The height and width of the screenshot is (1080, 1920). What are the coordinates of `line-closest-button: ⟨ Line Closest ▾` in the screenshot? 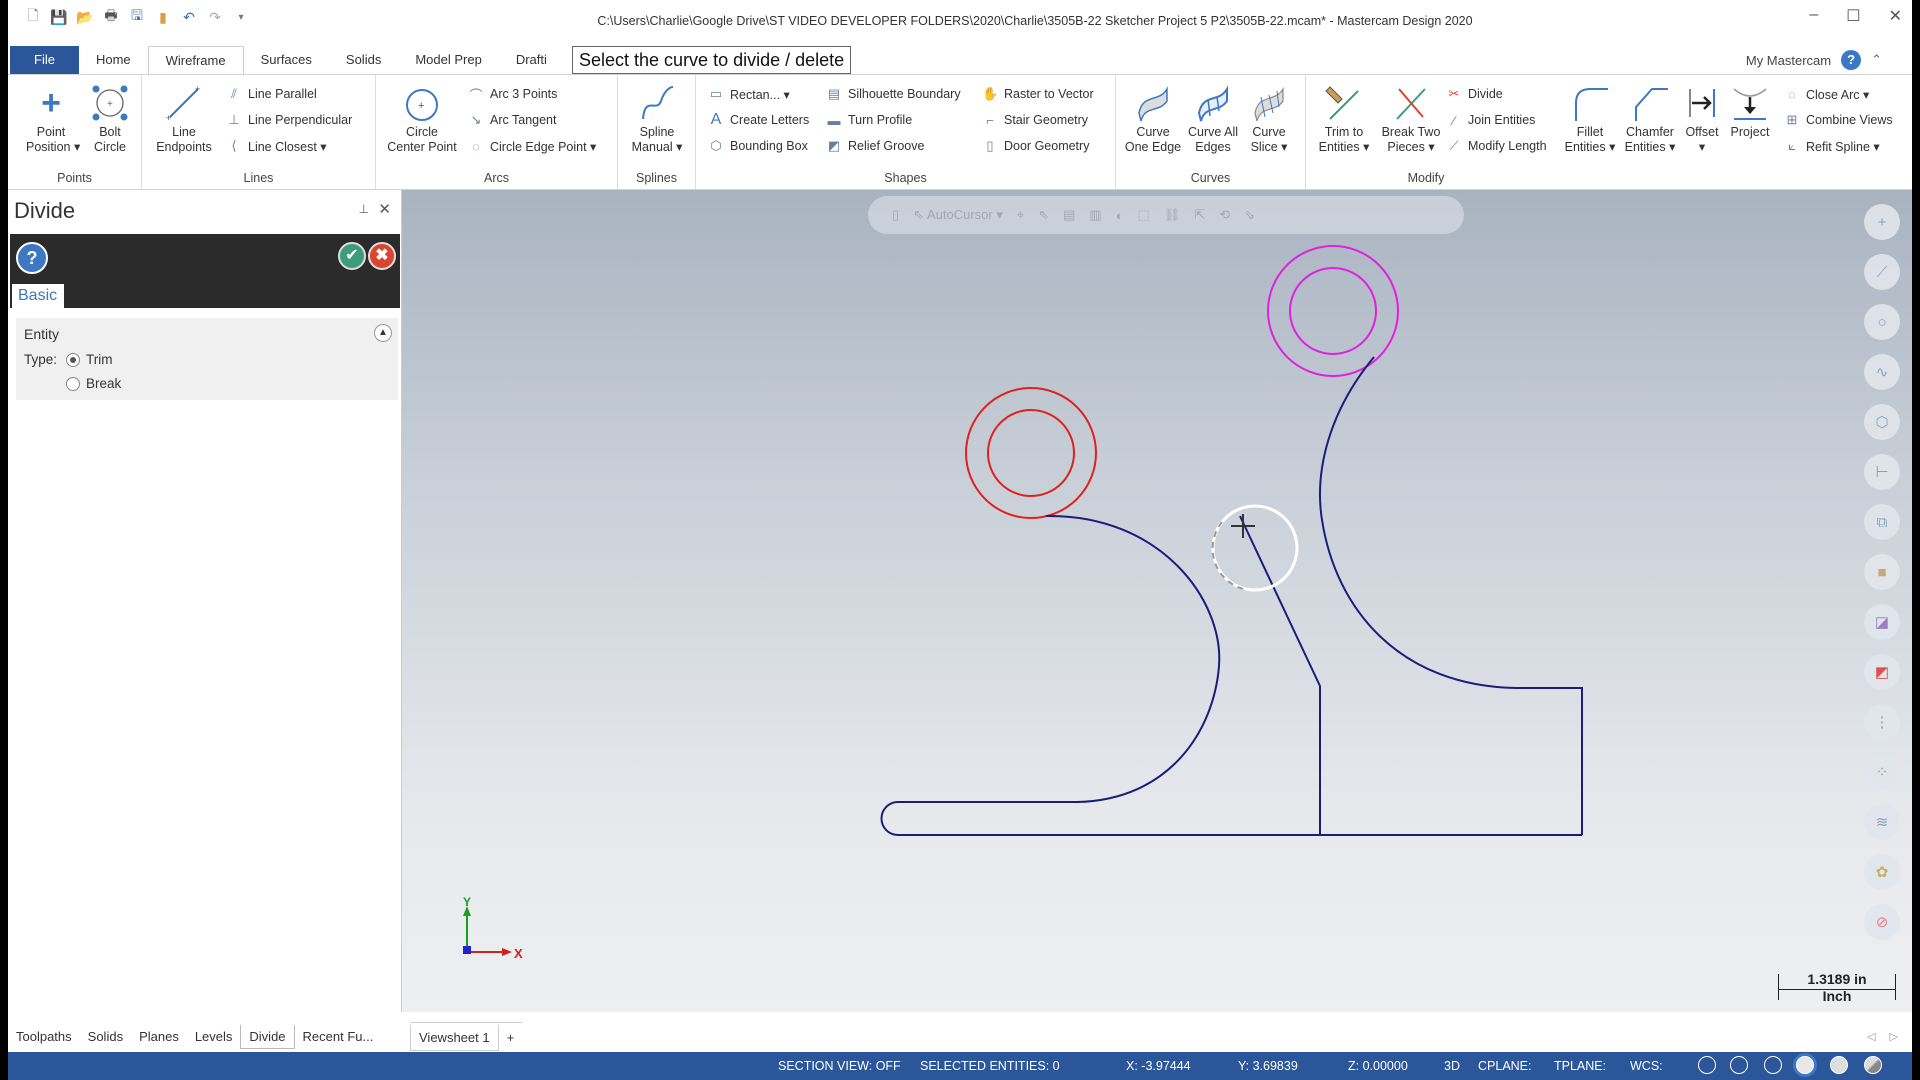 It's located at (276, 146).